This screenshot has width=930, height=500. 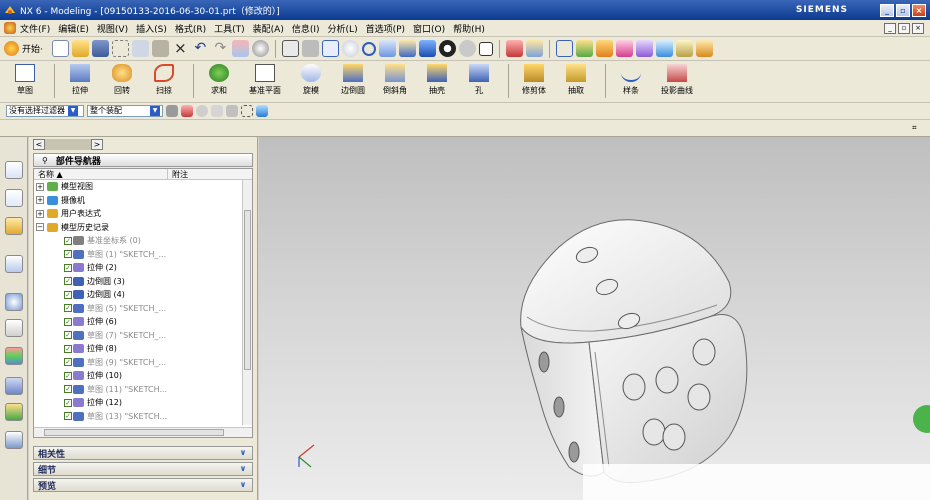 What do you see at coordinates (143, 214) in the screenshot?
I see `tree-row: + 用户表达式` at bounding box center [143, 214].